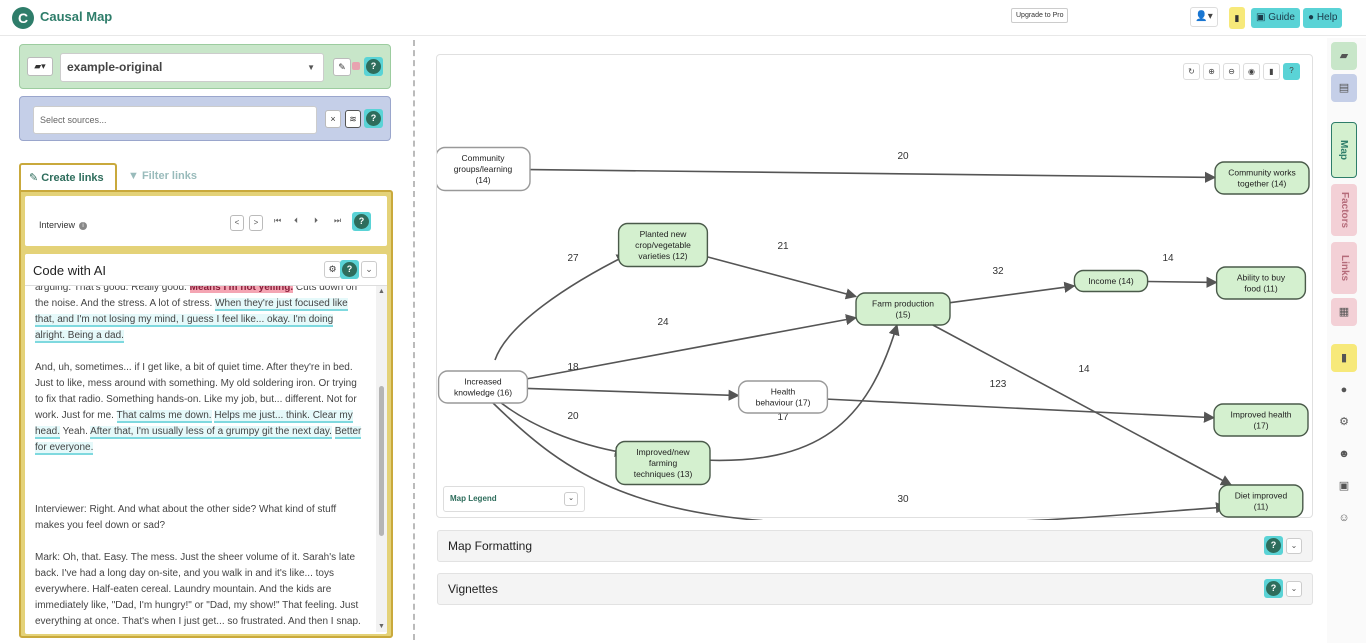 This screenshot has height=643, width=1366. What do you see at coordinates (1344, 210) in the screenshot?
I see `tab-factors: Factors` at bounding box center [1344, 210].